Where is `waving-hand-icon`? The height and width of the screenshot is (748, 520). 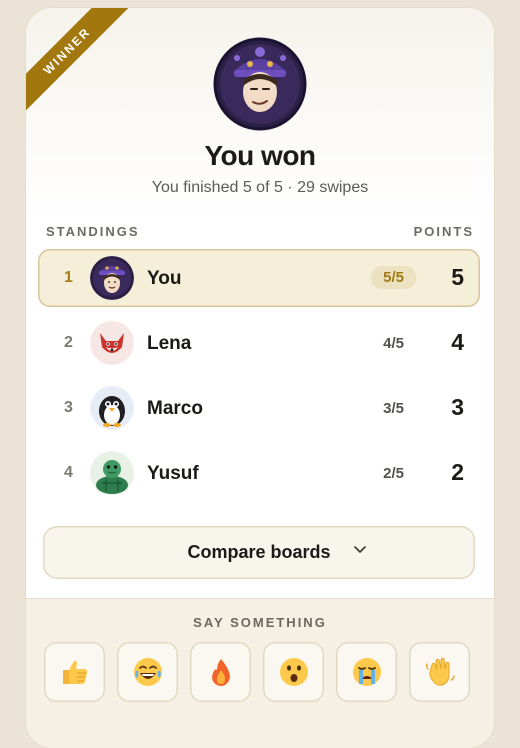
waving-hand-icon is located at coordinates (440, 671).